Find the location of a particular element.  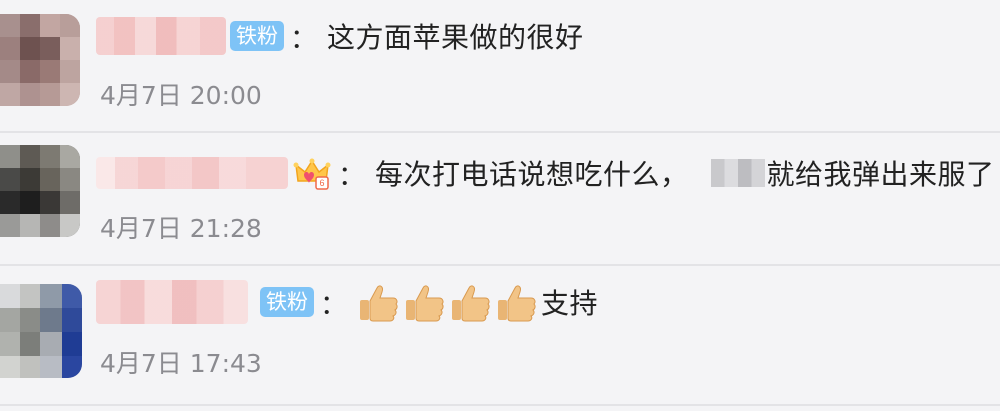

comment-header: 6 ： 每次打电话说想吃什么， 就给我弹出来服了 is located at coordinates (545, 173).